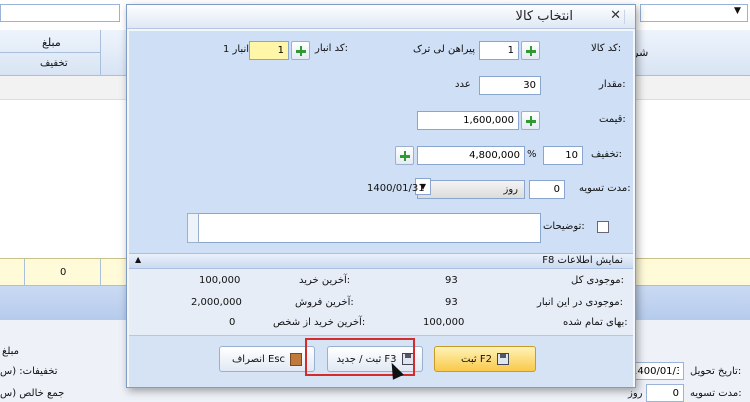 This screenshot has width=750, height=402. Describe the element at coordinates (471, 155) in the screenshot. I see `discount-amount-input` at that location.